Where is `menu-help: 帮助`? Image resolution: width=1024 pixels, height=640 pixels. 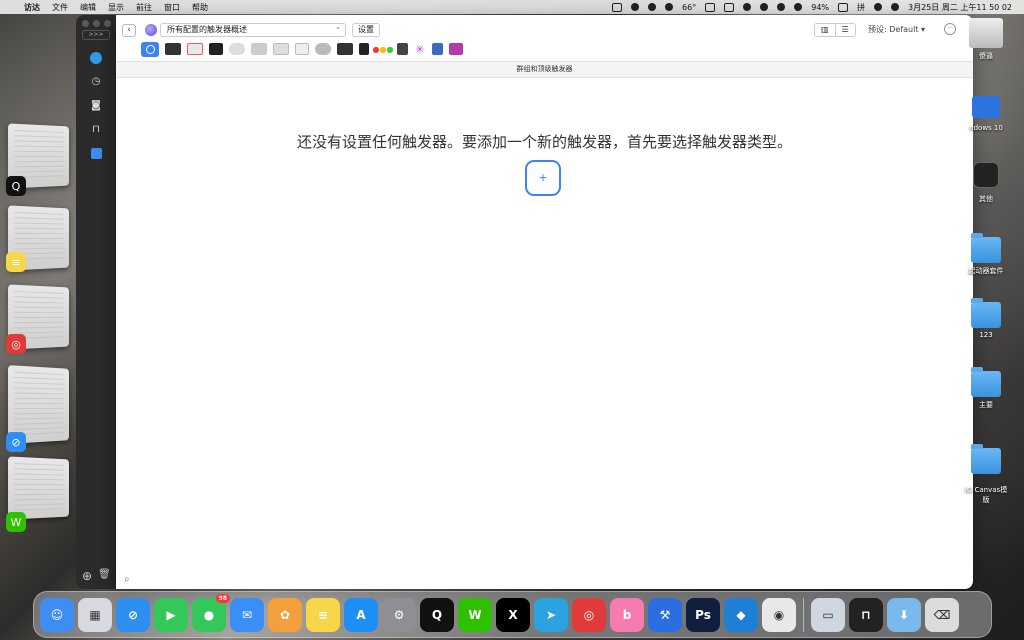
menu-help: 帮助 is located at coordinates (200, 7).